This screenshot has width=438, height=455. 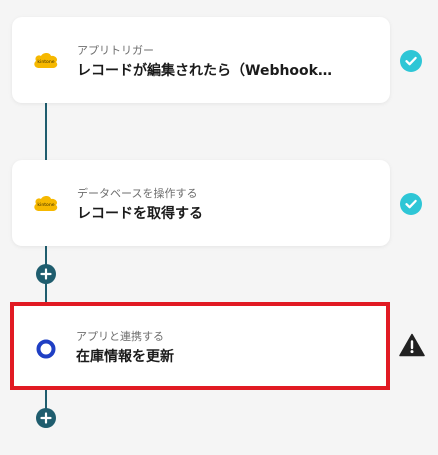 I want to click on flow-connector, so click(x=46, y=131).